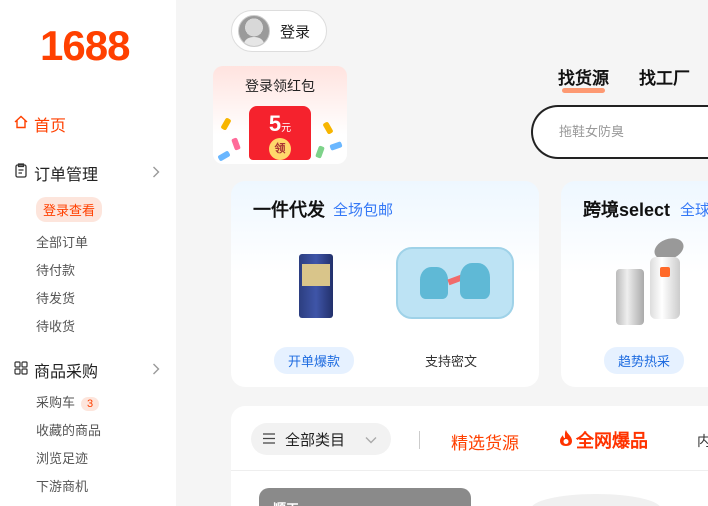  I want to click on login-label: 登录, so click(295, 32).